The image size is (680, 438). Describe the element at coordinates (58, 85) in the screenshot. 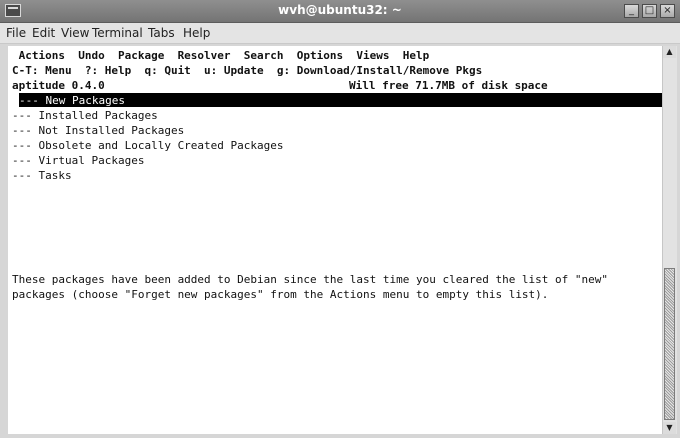

I see `aptitude-version: aptitude 0.4.0` at that location.